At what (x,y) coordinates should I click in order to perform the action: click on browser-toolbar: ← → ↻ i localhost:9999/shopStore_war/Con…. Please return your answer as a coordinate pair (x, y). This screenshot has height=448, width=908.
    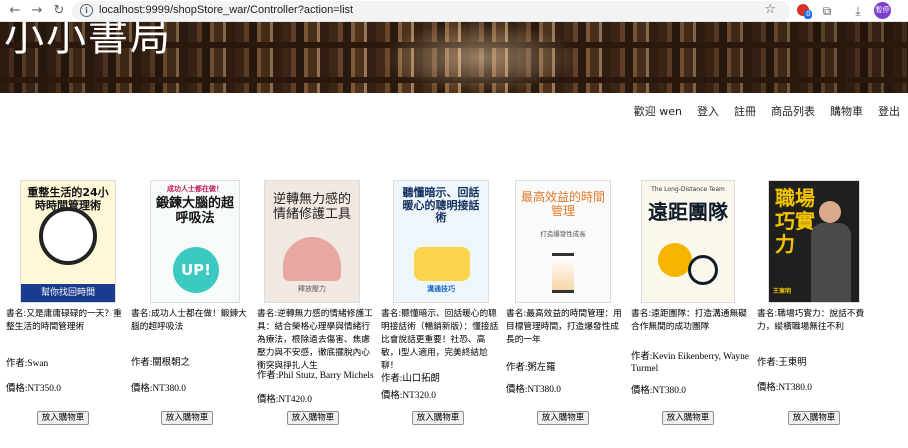
    Looking at the image, I should click on (454, 11).